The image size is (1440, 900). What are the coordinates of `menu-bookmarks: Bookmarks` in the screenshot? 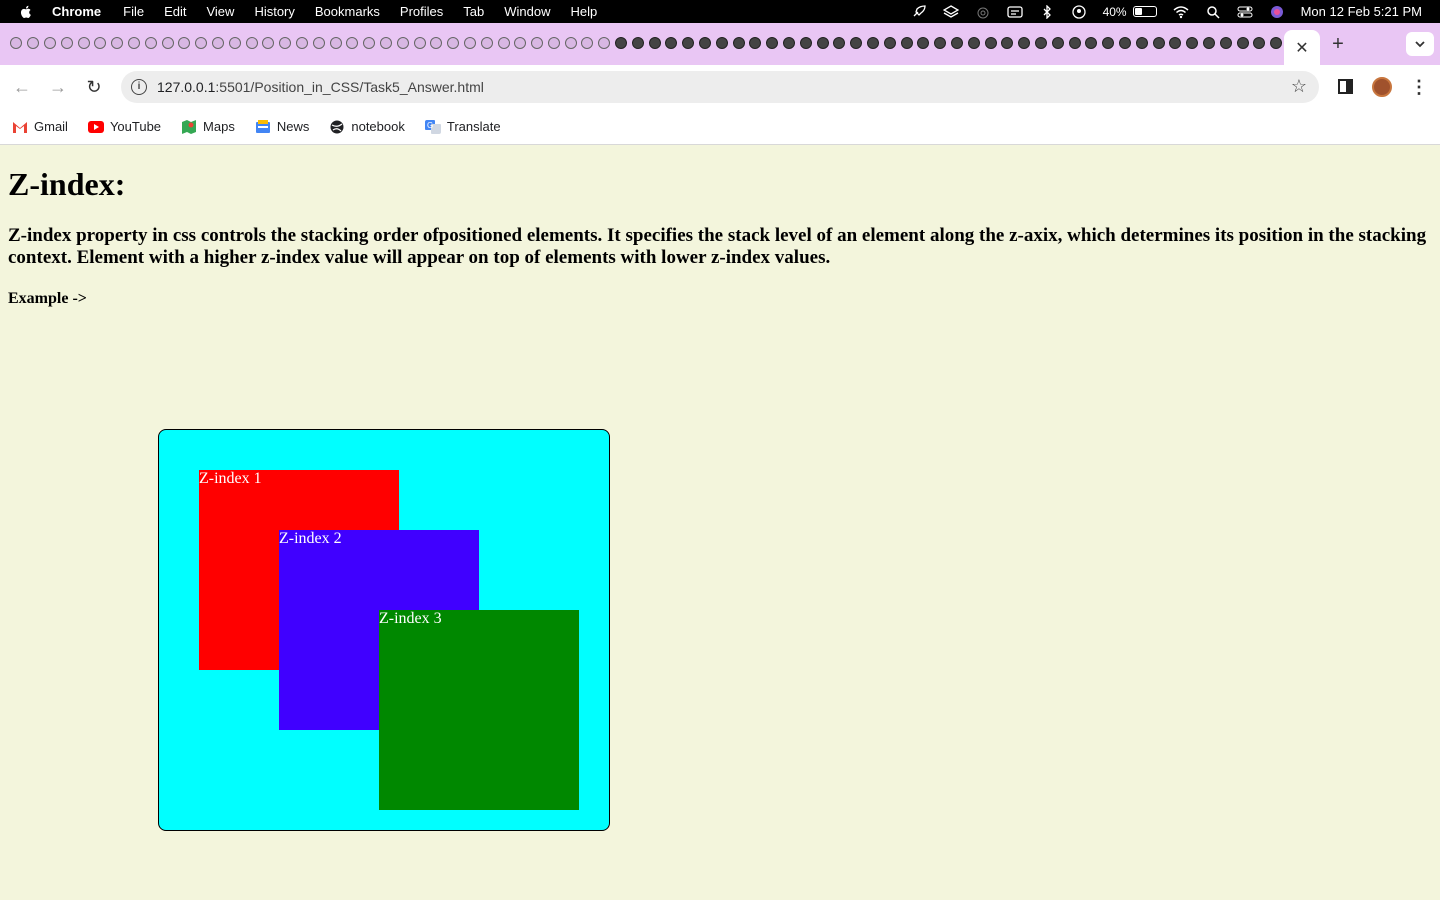 It's located at (347, 11).